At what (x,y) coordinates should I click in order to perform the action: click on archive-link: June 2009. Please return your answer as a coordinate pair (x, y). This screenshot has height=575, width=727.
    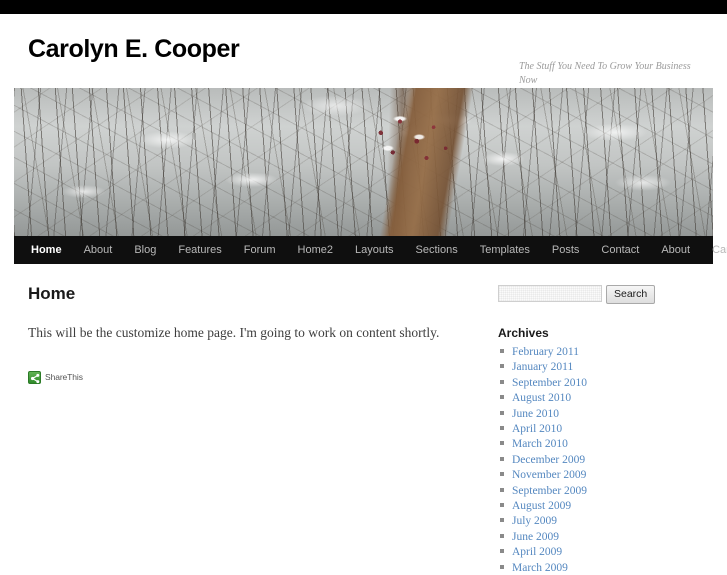
    Looking at the image, I should click on (535, 537).